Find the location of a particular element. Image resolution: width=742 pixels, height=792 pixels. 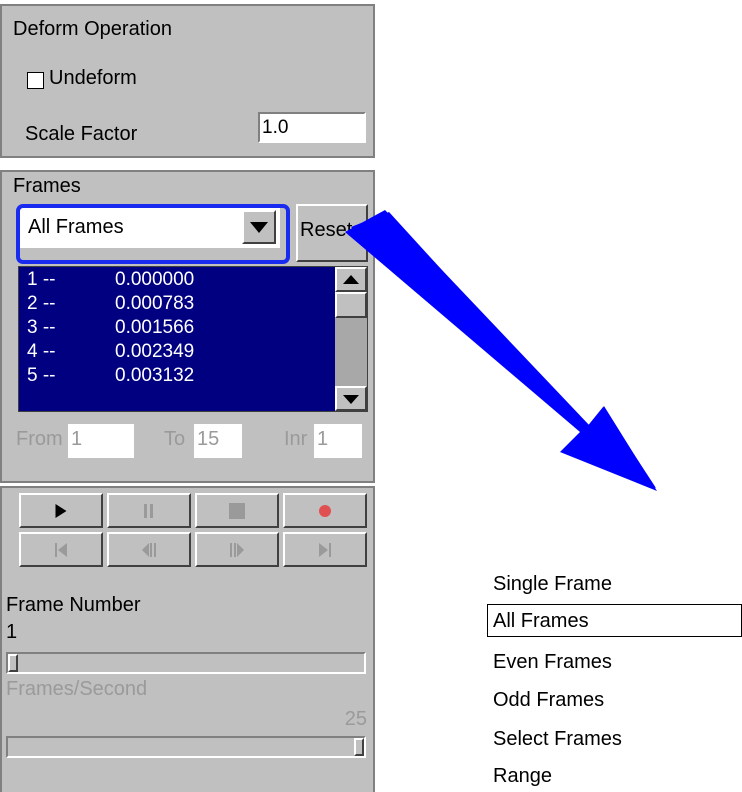

to-label: To is located at coordinates (175, 439).